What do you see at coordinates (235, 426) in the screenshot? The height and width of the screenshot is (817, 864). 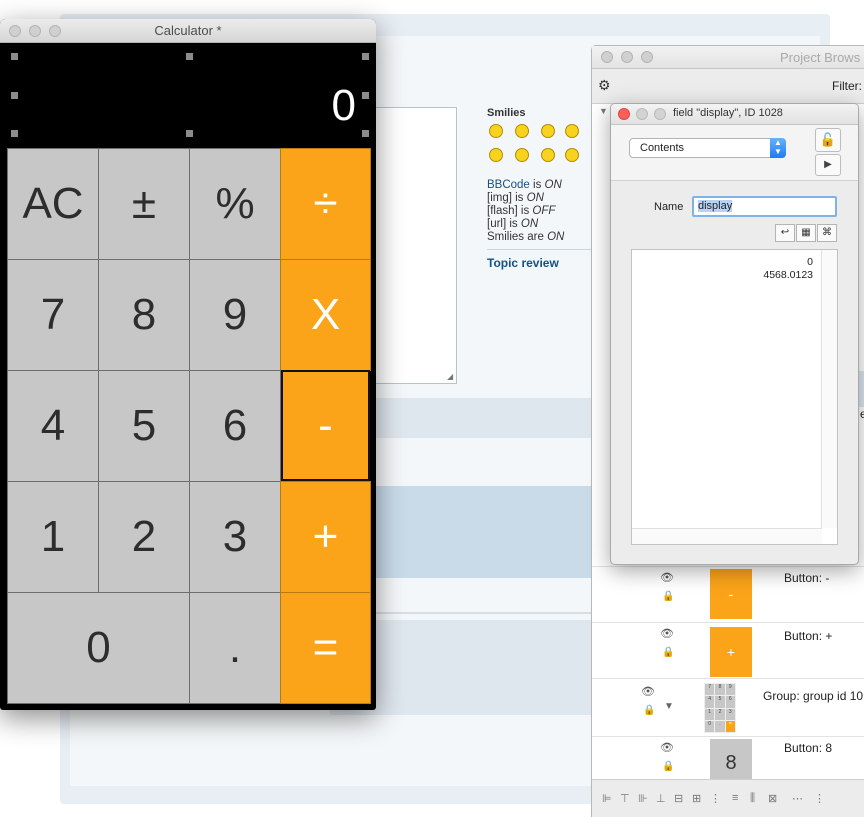 I see `six-button: 6` at bounding box center [235, 426].